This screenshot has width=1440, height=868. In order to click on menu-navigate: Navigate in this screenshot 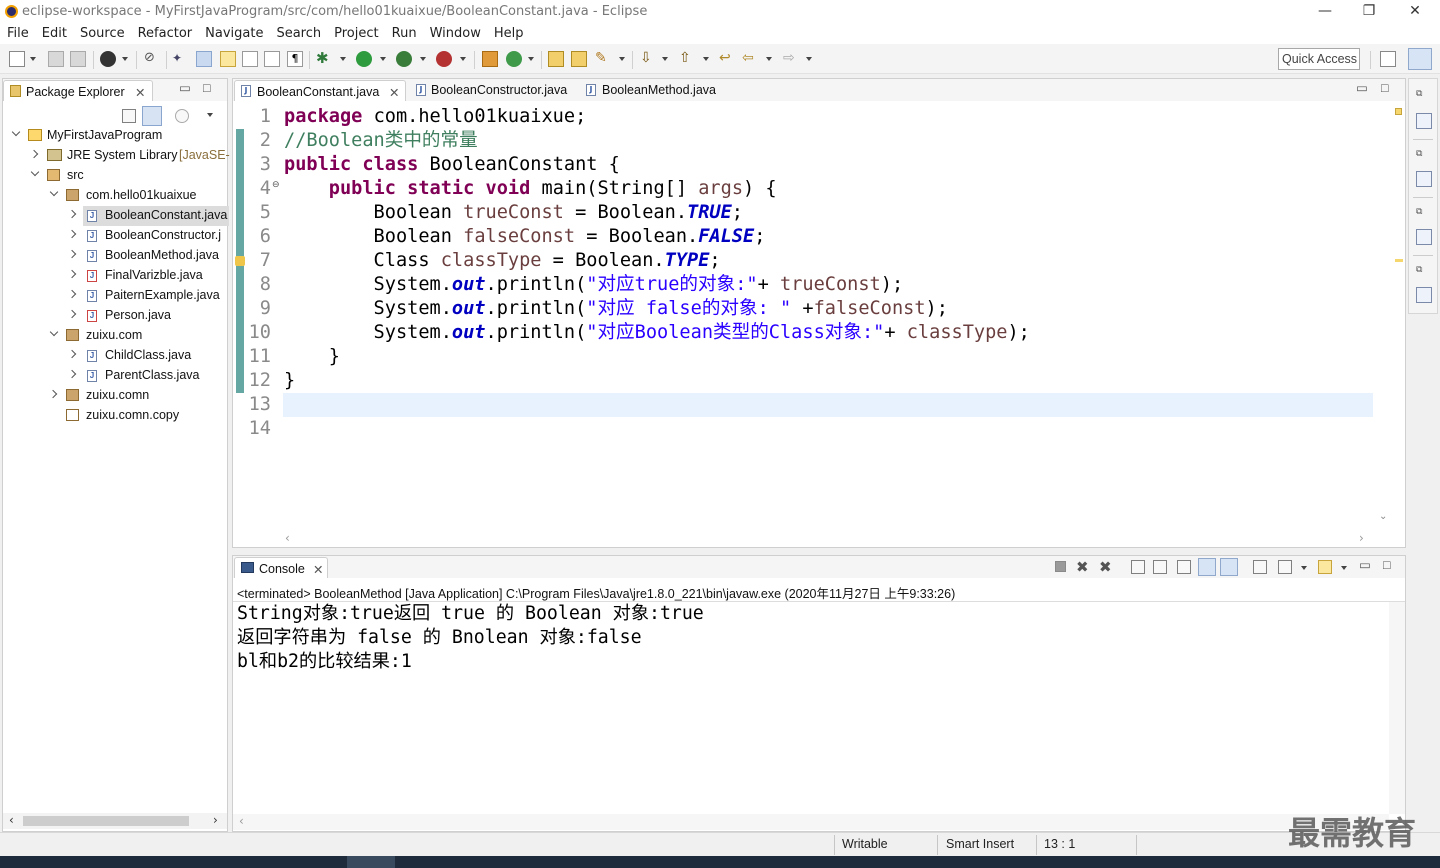, I will do `click(233, 33)`.